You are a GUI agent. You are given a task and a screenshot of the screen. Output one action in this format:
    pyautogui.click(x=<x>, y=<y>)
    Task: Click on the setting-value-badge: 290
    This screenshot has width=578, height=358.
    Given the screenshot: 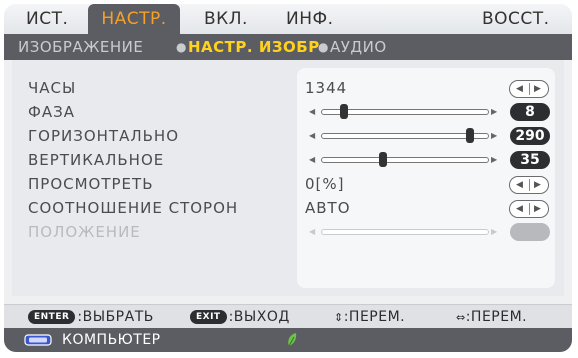 What is the action you would take?
    pyautogui.click(x=530, y=136)
    